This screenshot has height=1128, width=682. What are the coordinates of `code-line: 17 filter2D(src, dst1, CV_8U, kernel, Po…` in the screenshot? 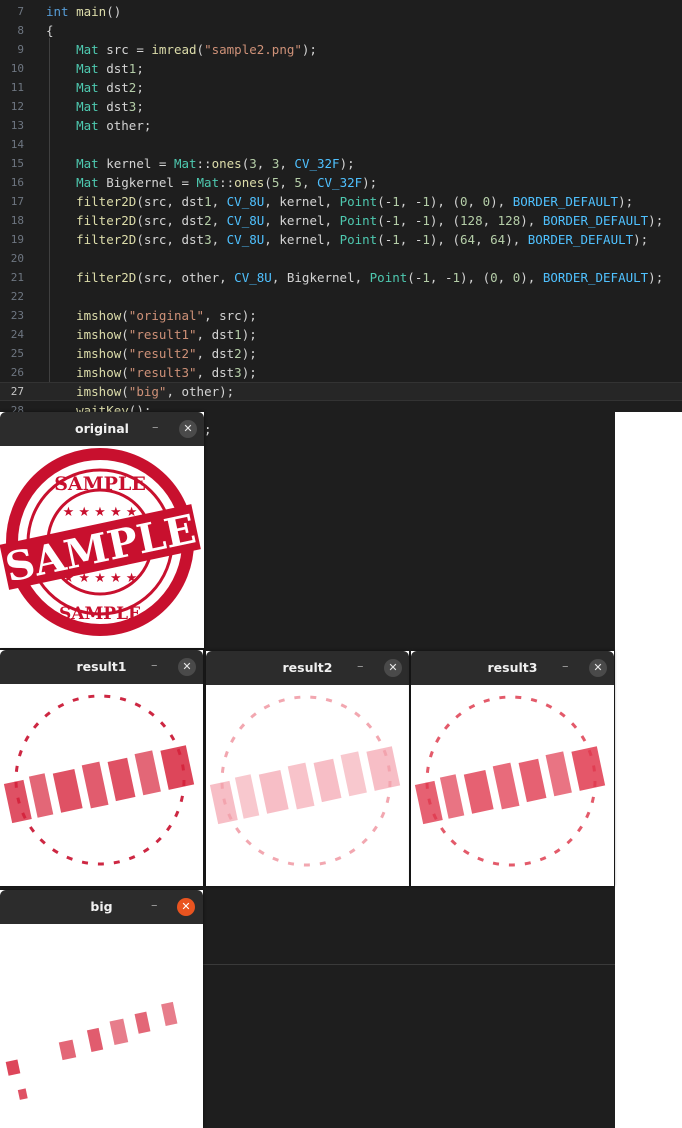 It's located at (341, 201).